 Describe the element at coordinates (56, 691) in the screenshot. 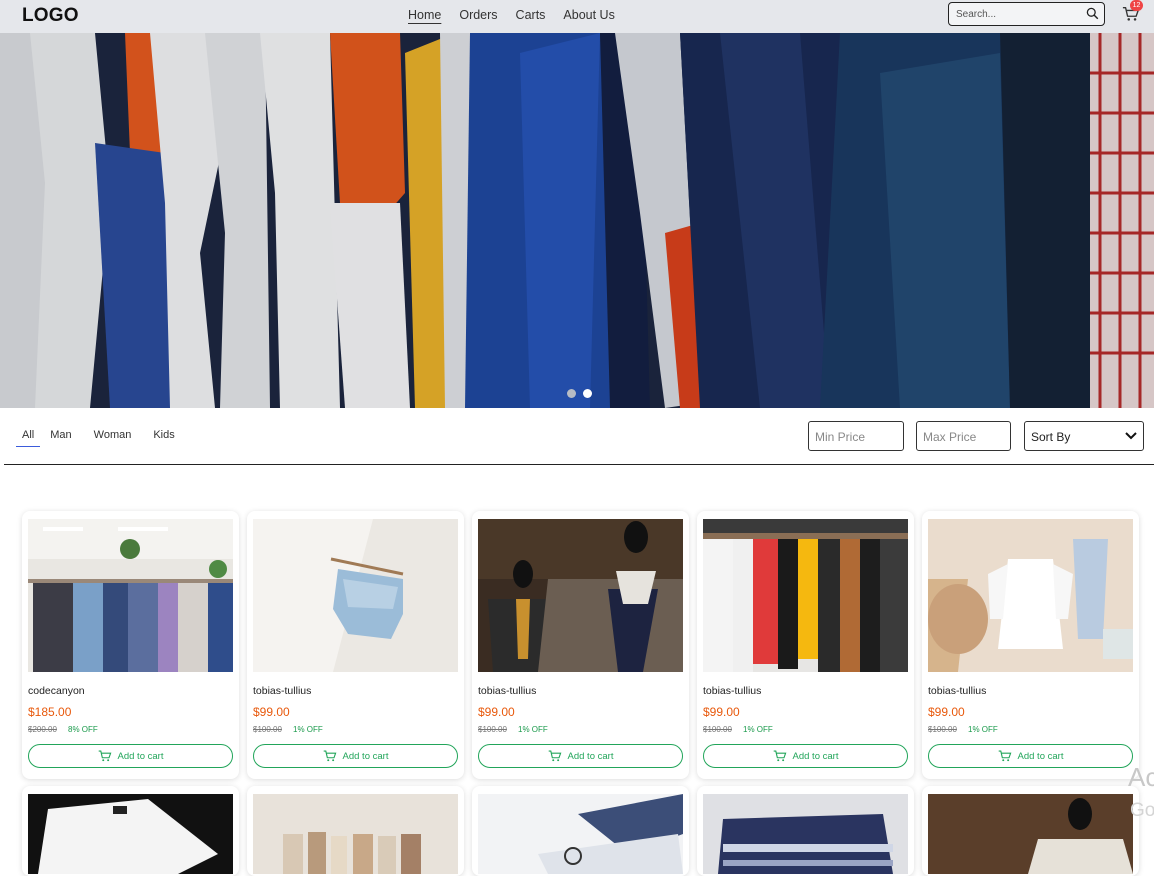

I see `product-name: codecanyon` at that location.